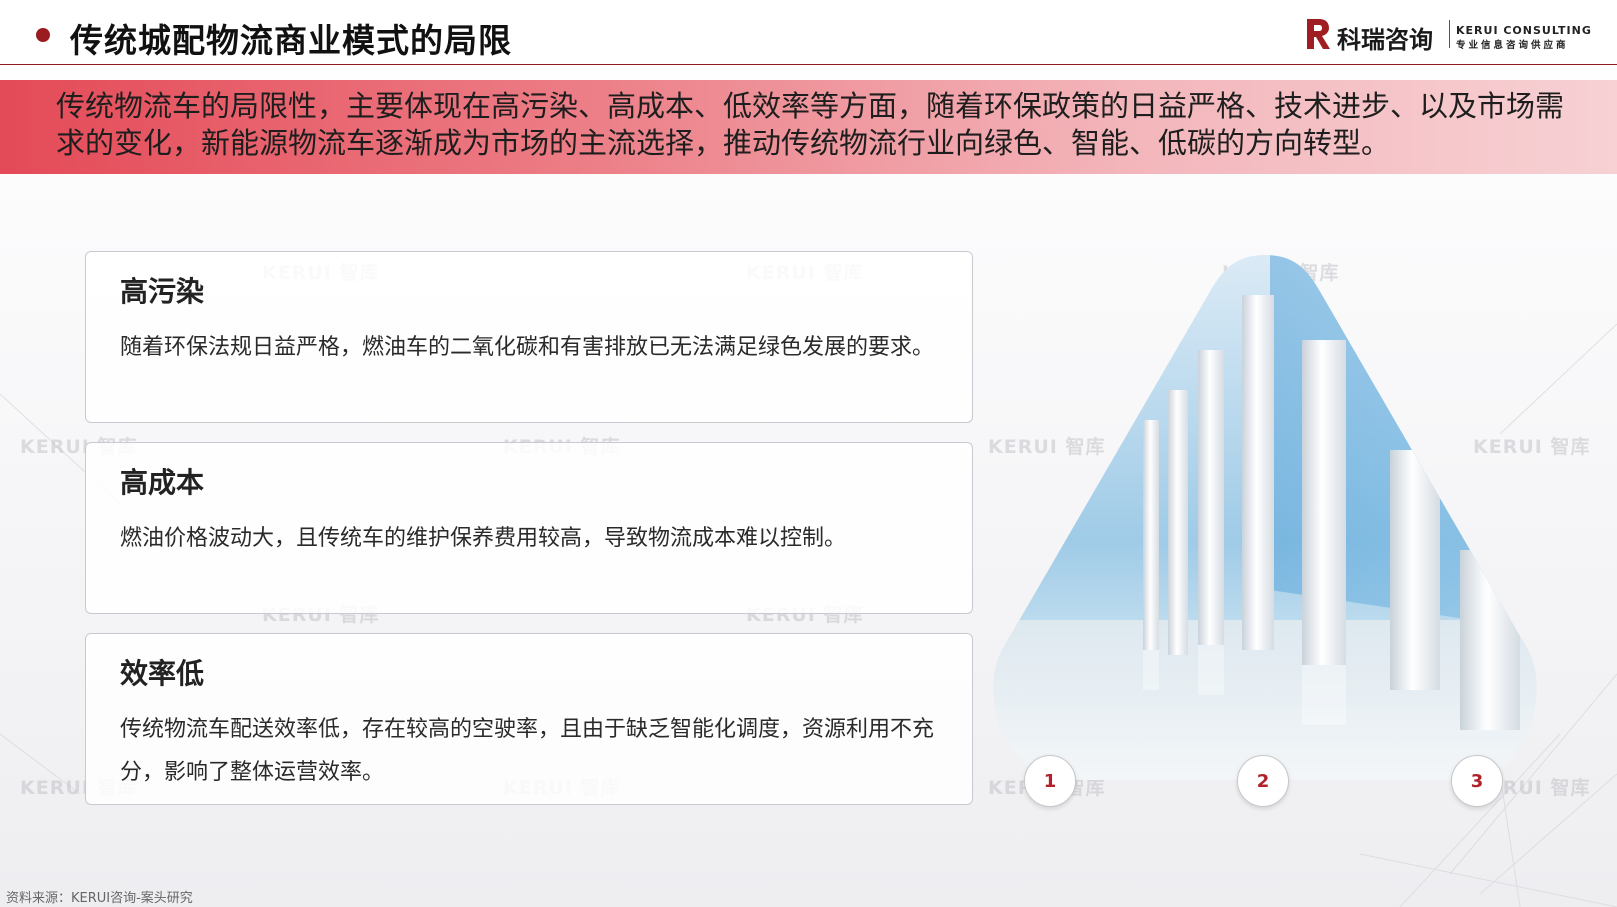  I want to click on marker-2: 2, so click(1263, 781).